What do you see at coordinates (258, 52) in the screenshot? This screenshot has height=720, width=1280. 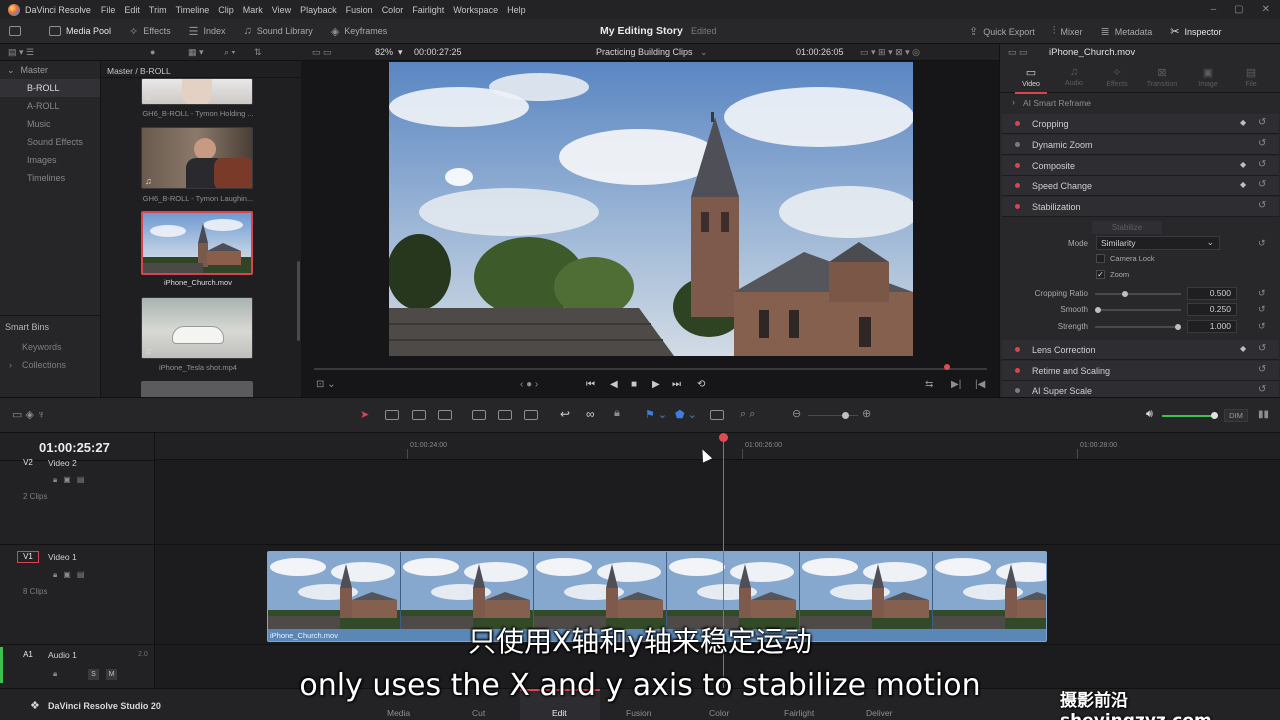 I see `sort-icon: ⇅` at bounding box center [258, 52].